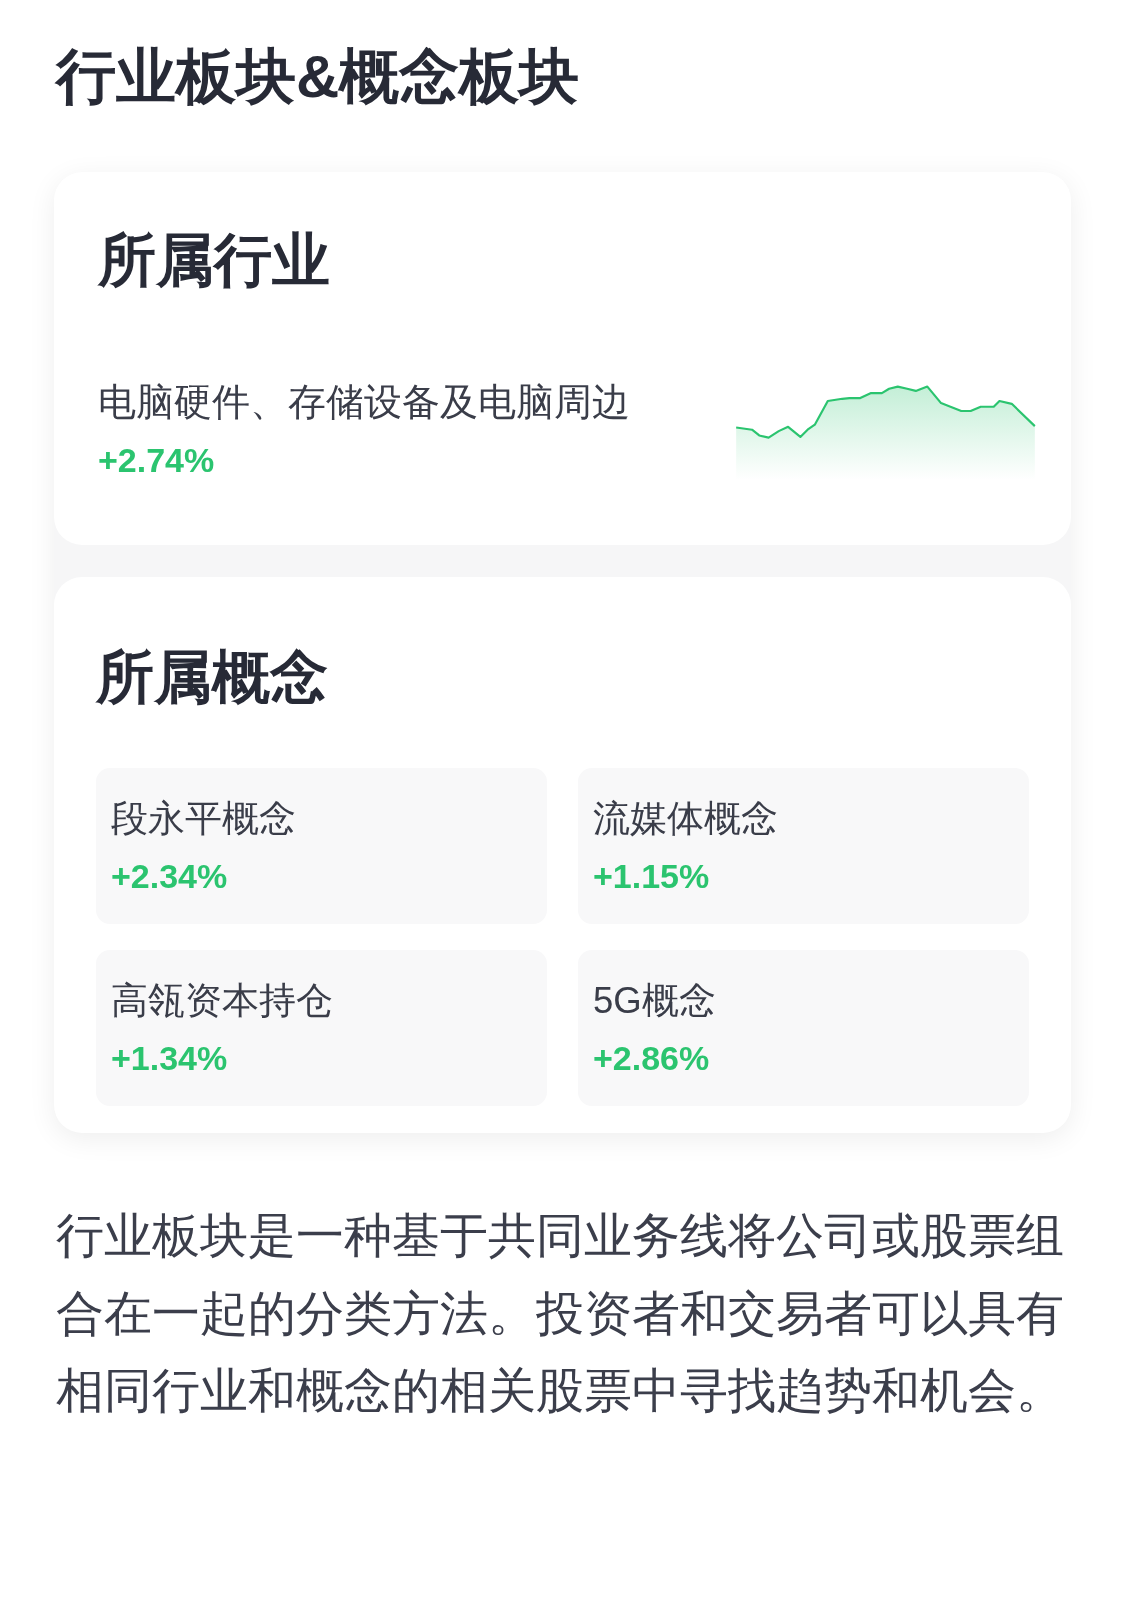 The width and height of the screenshot is (1125, 1611). I want to click on change-percent: +1.15%, so click(651, 876).